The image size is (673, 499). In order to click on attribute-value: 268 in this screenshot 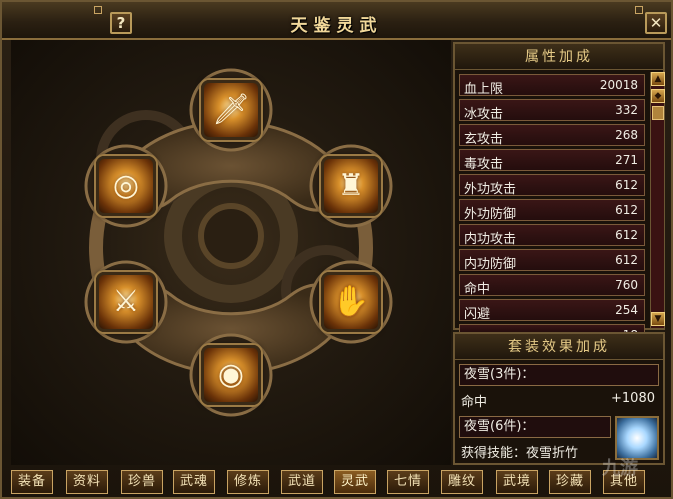, I will do `click(626, 135)`.